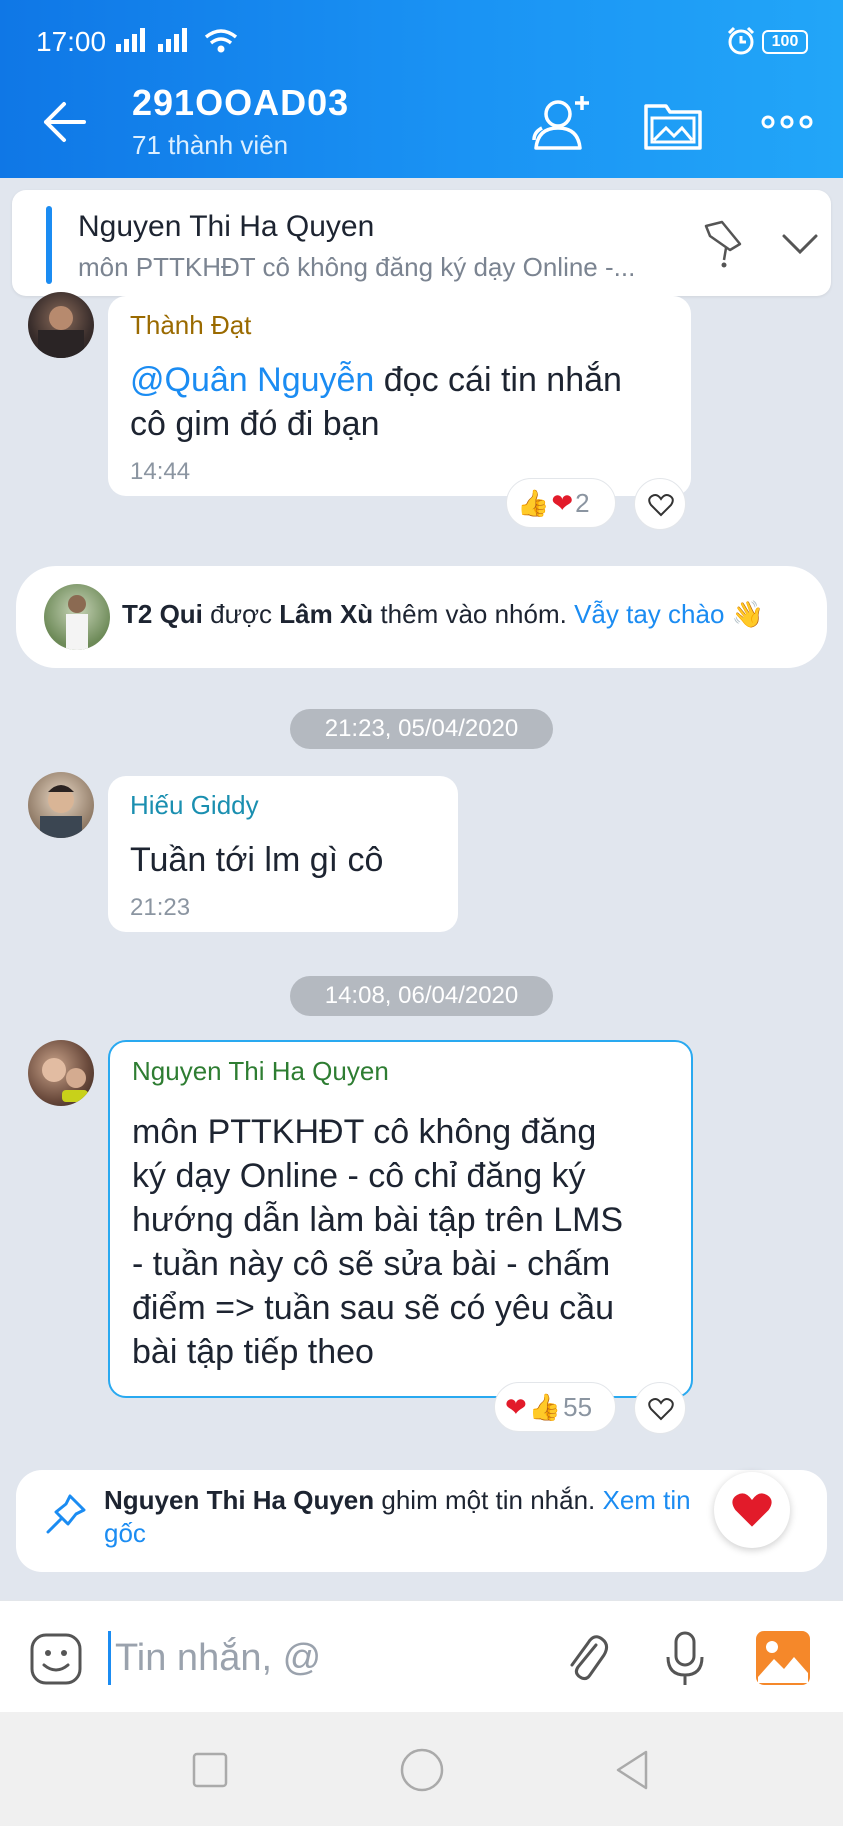 The width and height of the screenshot is (843, 1826). I want to click on message-composer: Tin nhắn, @, so click(421, 1656).